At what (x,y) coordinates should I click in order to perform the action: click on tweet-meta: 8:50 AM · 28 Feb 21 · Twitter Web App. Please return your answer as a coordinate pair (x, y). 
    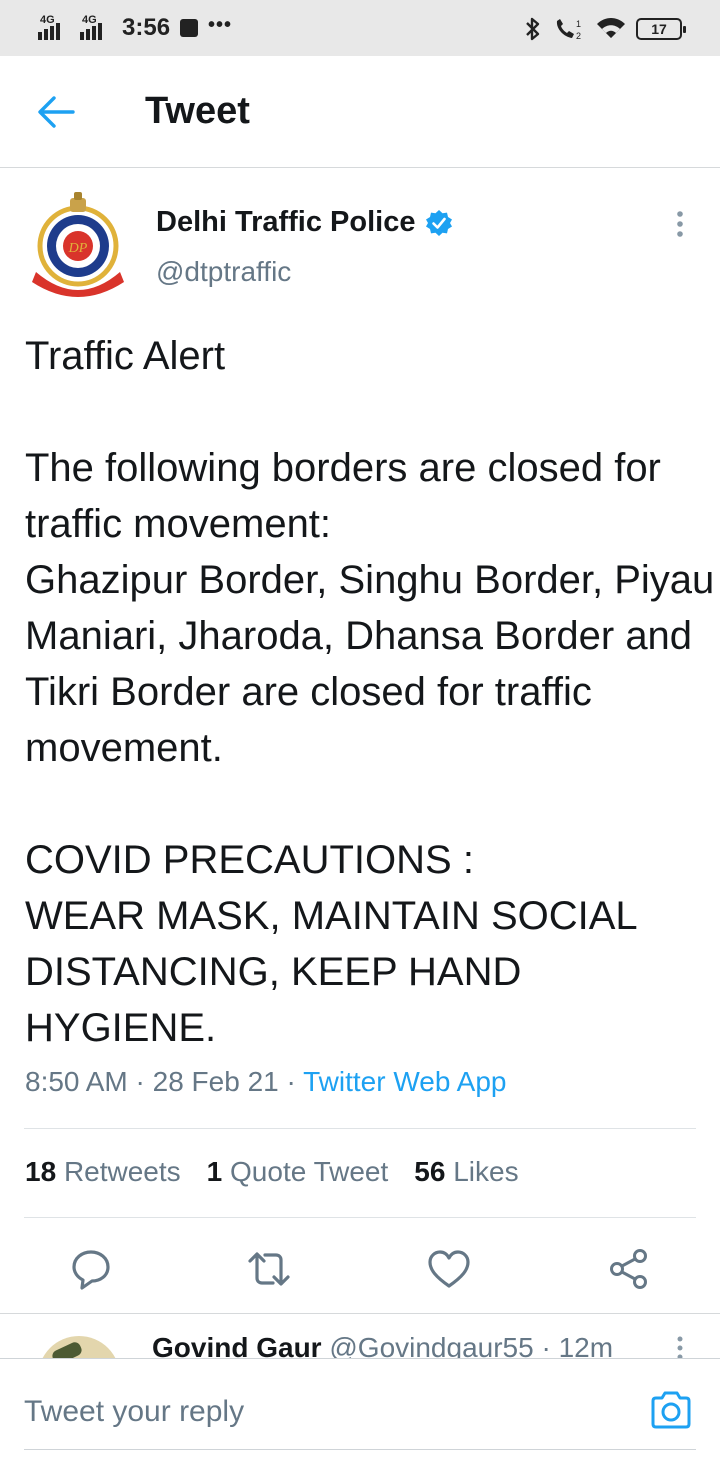
    Looking at the image, I should click on (265, 1082).